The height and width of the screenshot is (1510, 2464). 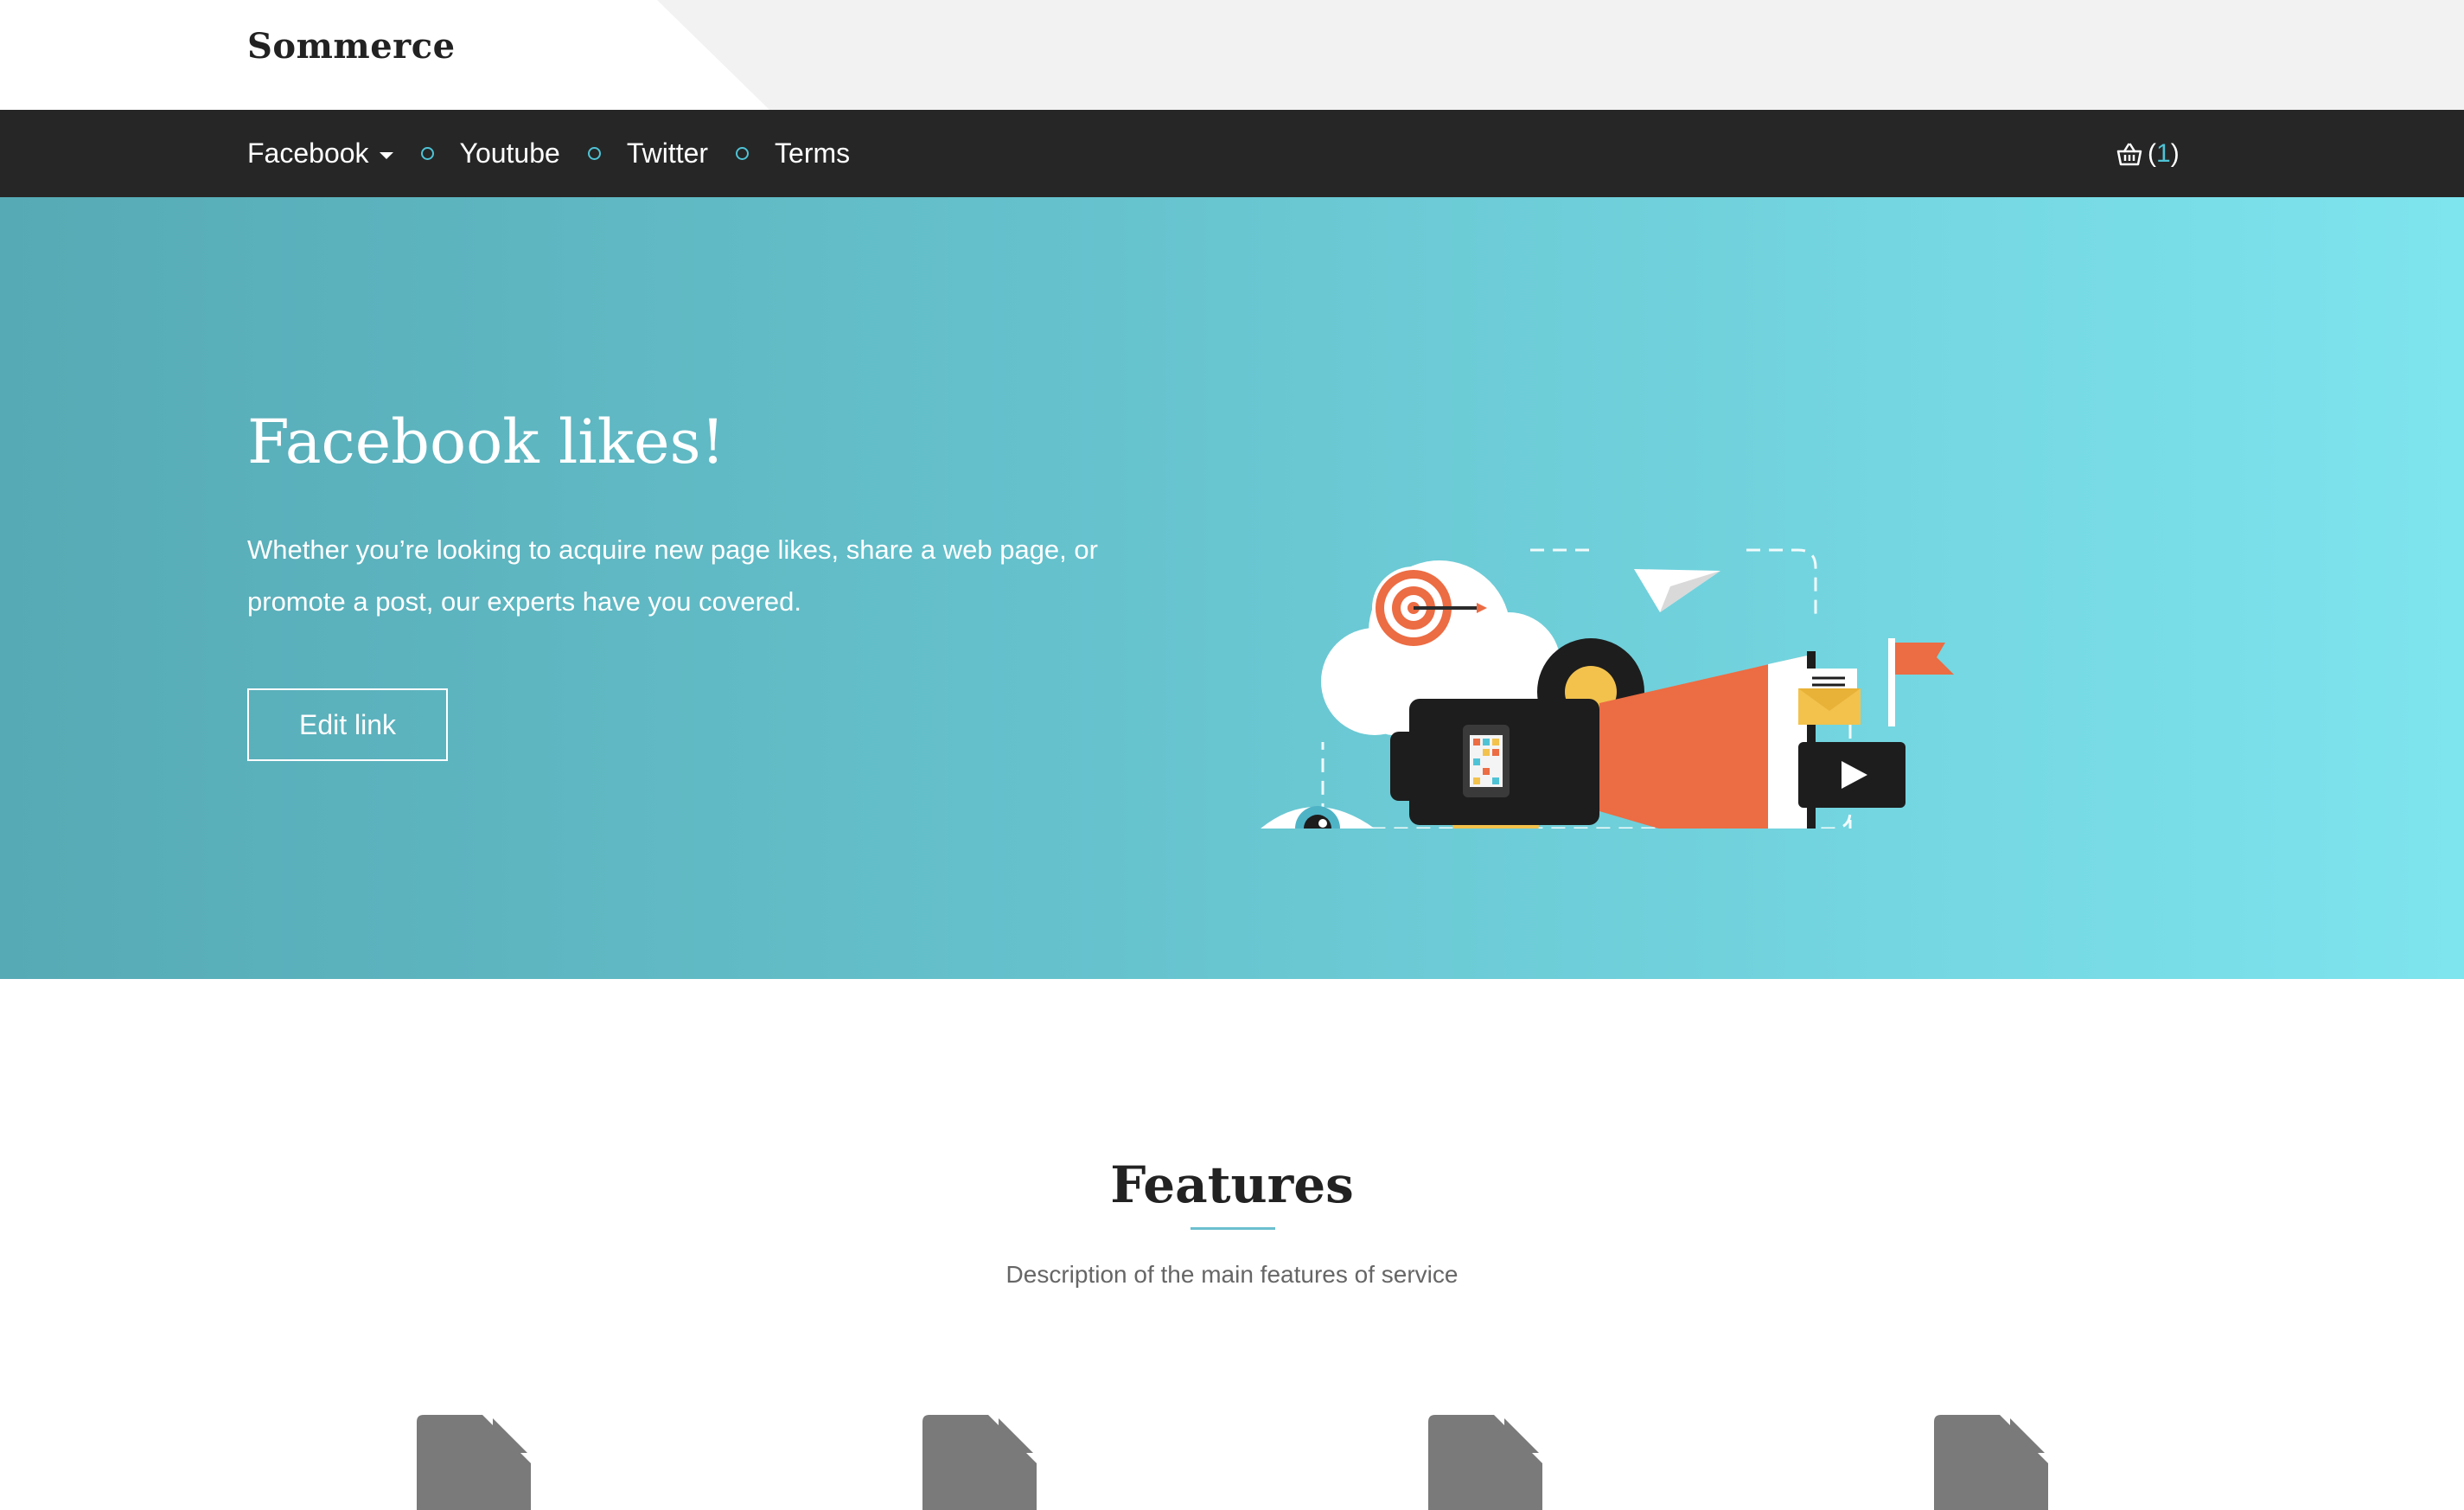 What do you see at coordinates (2175, 153) in the screenshot?
I see `cart-paren-close: )` at bounding box center [2175, 153].